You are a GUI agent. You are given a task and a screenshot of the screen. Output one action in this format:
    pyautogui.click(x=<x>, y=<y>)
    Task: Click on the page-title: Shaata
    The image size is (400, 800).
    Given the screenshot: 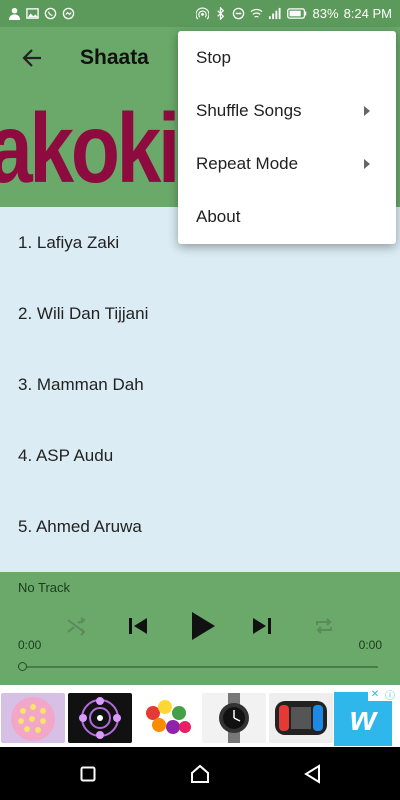 What is the action you would take?
    pyautogui.click(x=114, y=57)
    